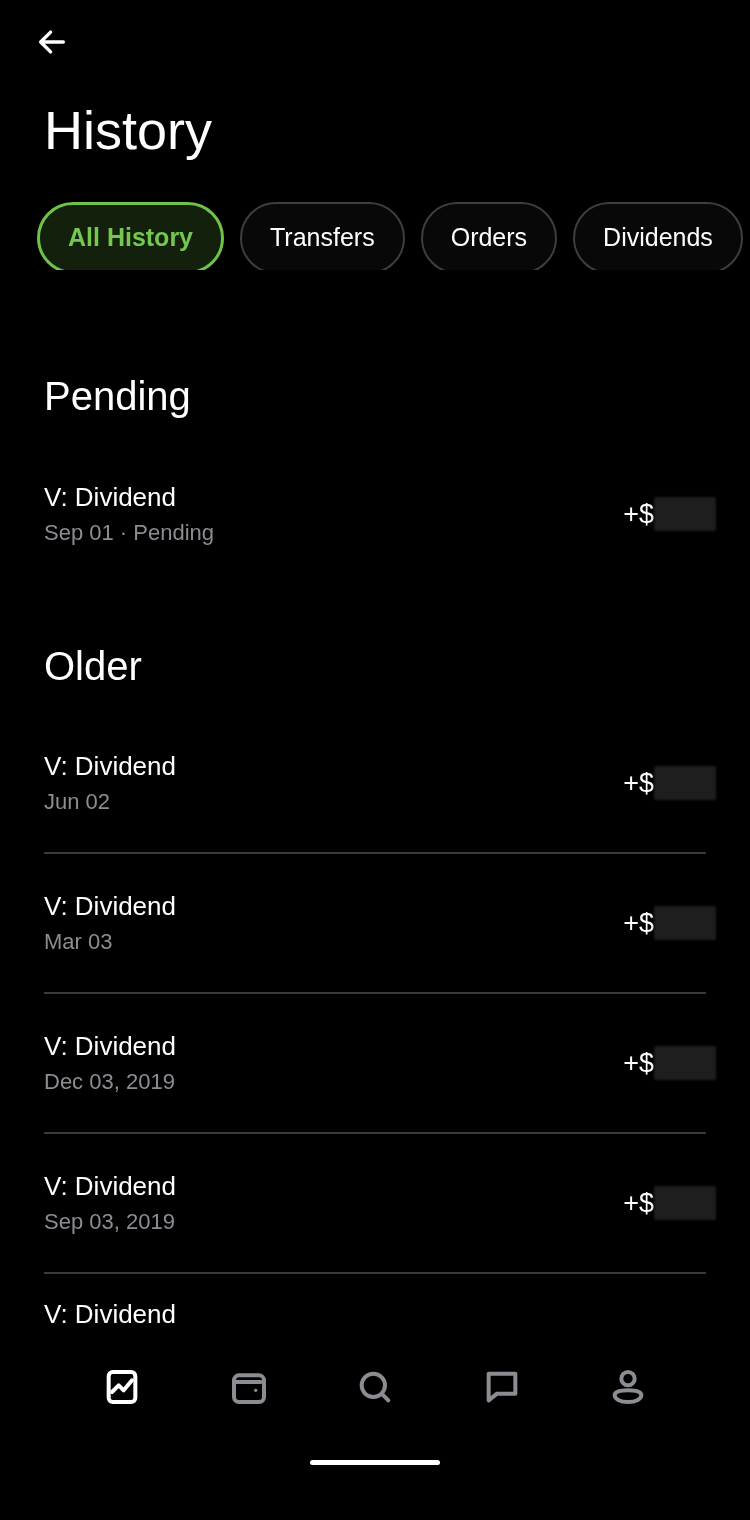 Image resolution: width=750 pixels, height=1520 pixels. Describe the element at coordinates (78, 802) in the screenshot. I see `transaction-date: Jun 02` at that location.